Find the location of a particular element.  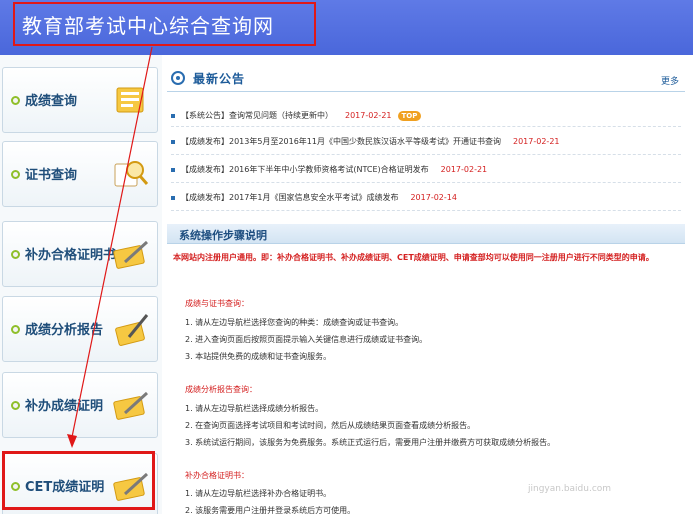

news-date: 2017-02-14 is located at coordinates (433, 197).